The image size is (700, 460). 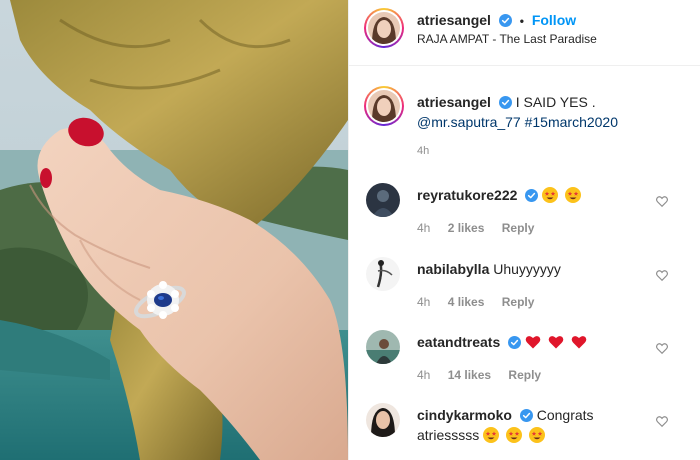 I want to click on comment-body: reyratukore222, so click(x=537, y=195).